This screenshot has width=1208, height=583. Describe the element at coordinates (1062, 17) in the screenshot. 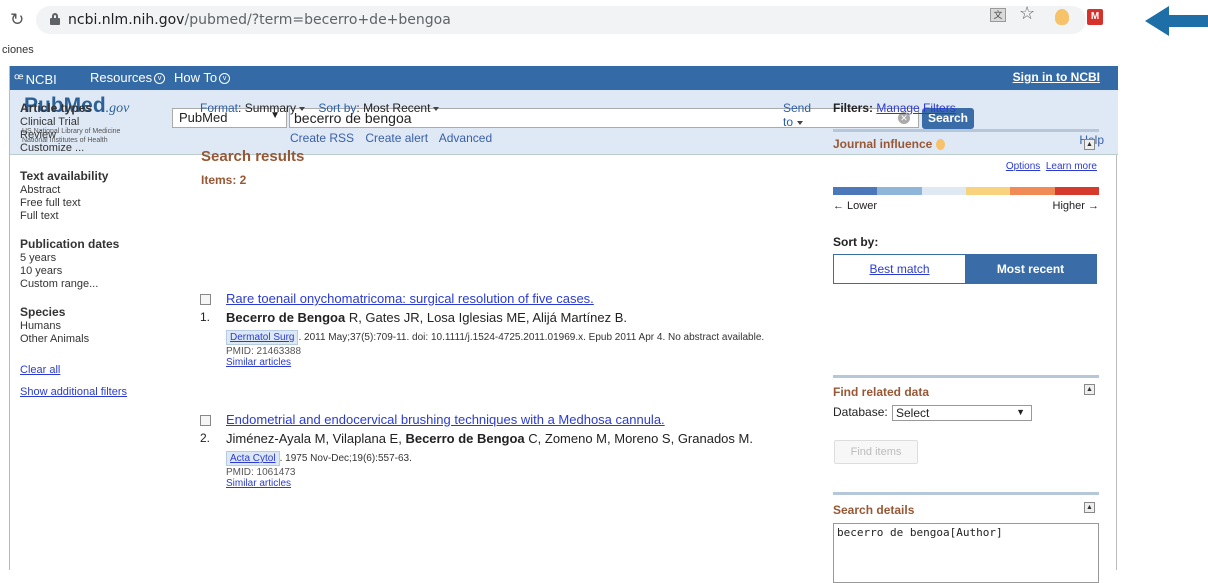

I see `extension-bulb-icon` at that location.